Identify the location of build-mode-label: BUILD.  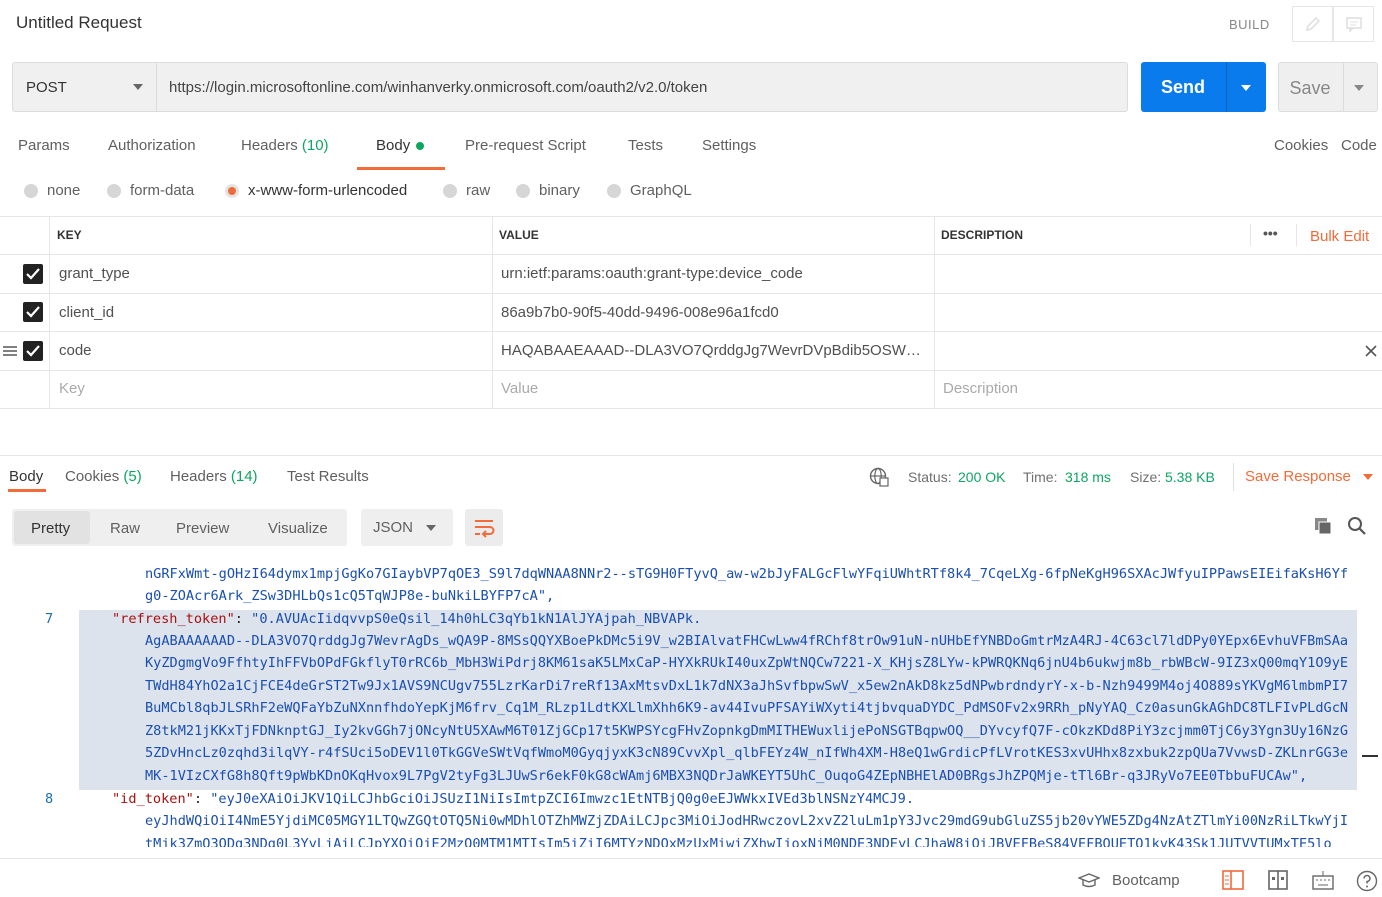
(1249, 24).